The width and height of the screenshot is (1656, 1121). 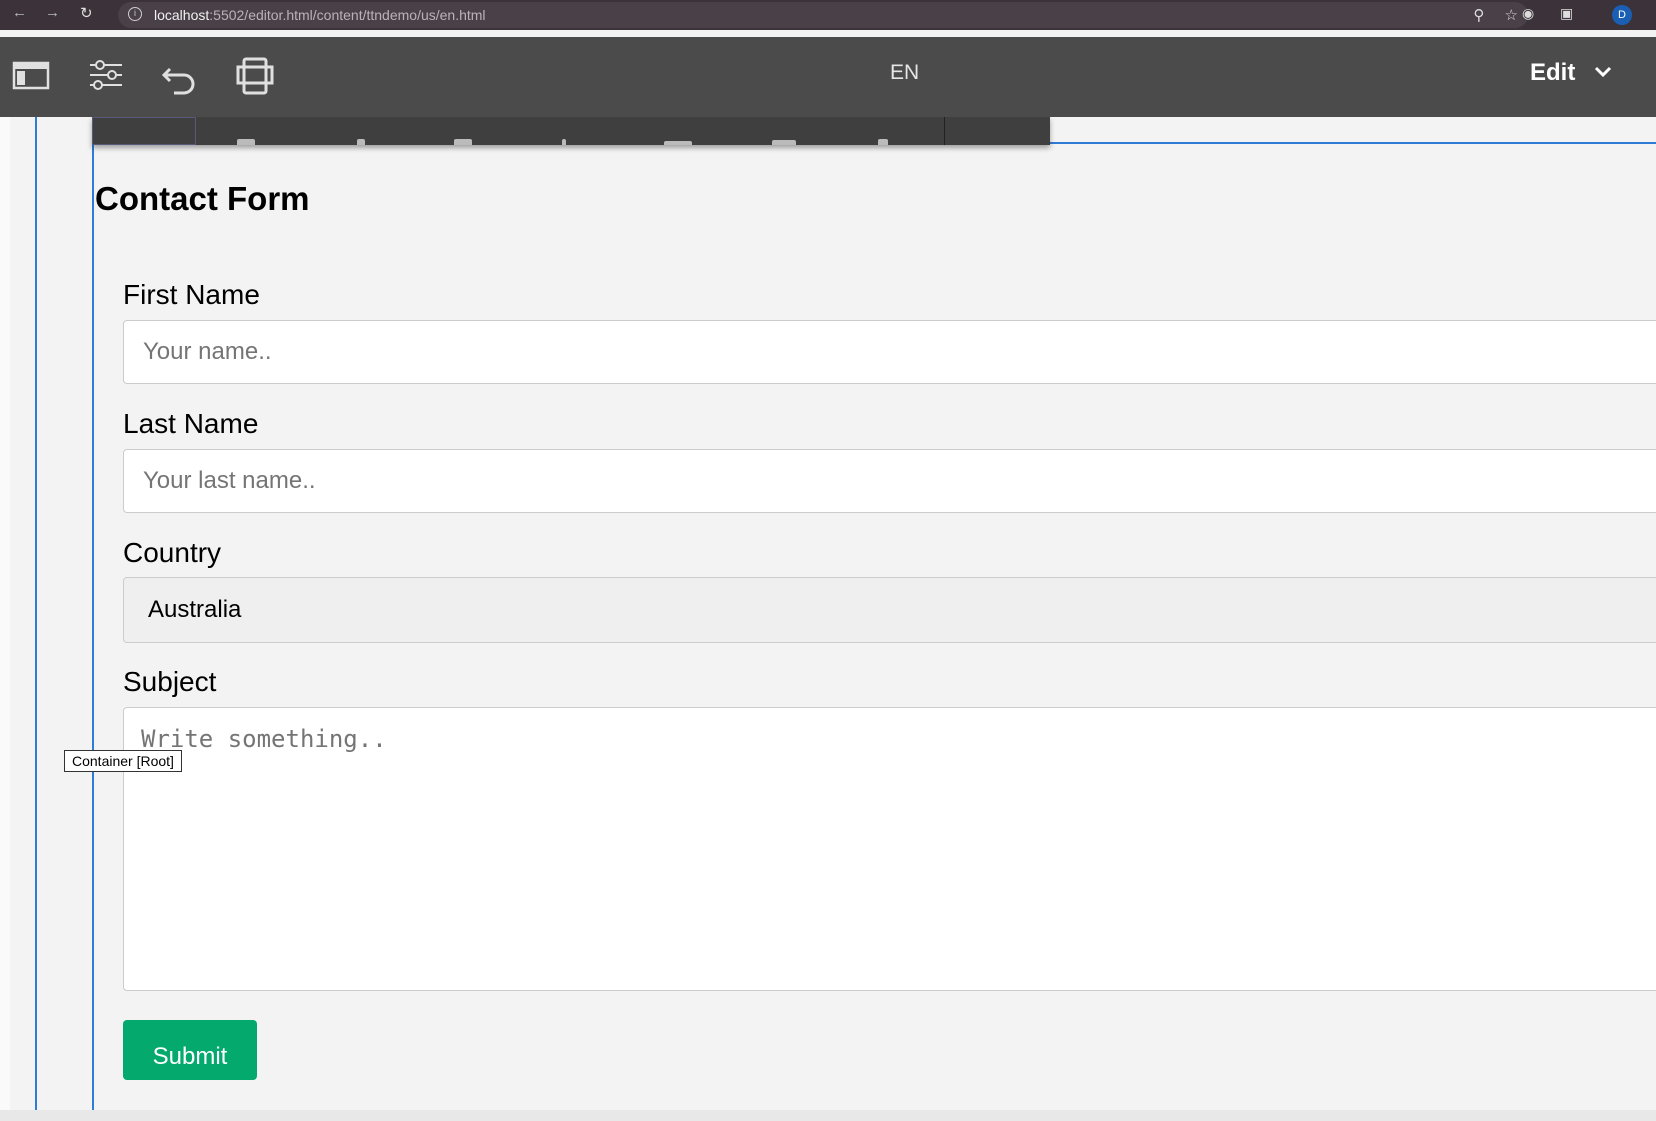 What do you see at coordinates (571, 131) in the screenshot?
I see `component-toolbar` at bounding box center [571, 131].